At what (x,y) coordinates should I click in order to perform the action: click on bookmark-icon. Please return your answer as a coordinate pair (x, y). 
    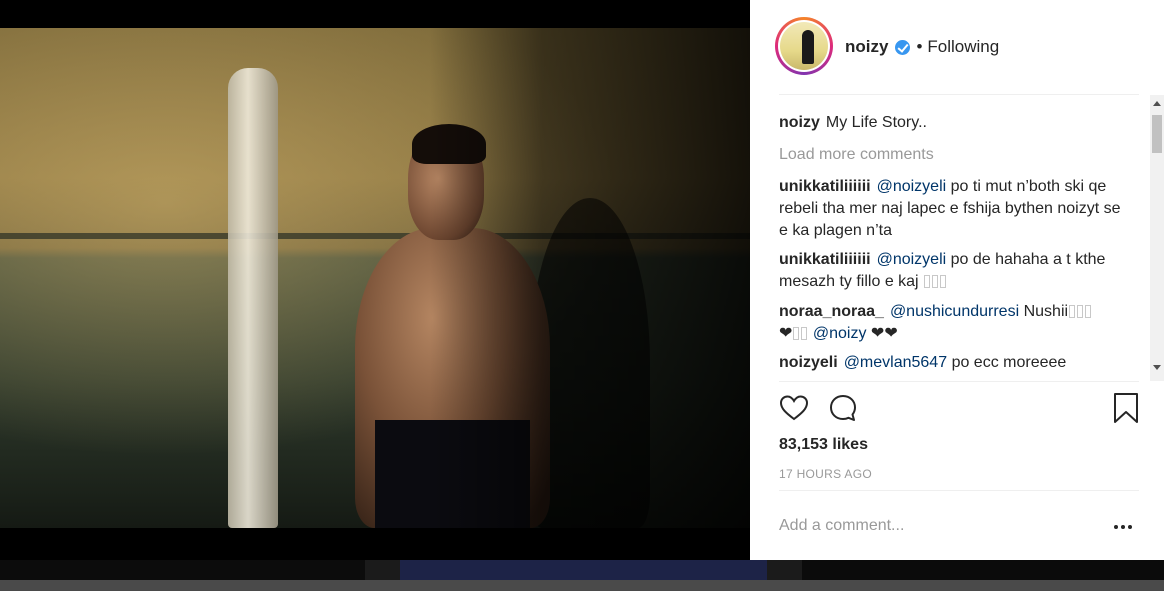
    Looking at the image, I should click on (1126, 408).